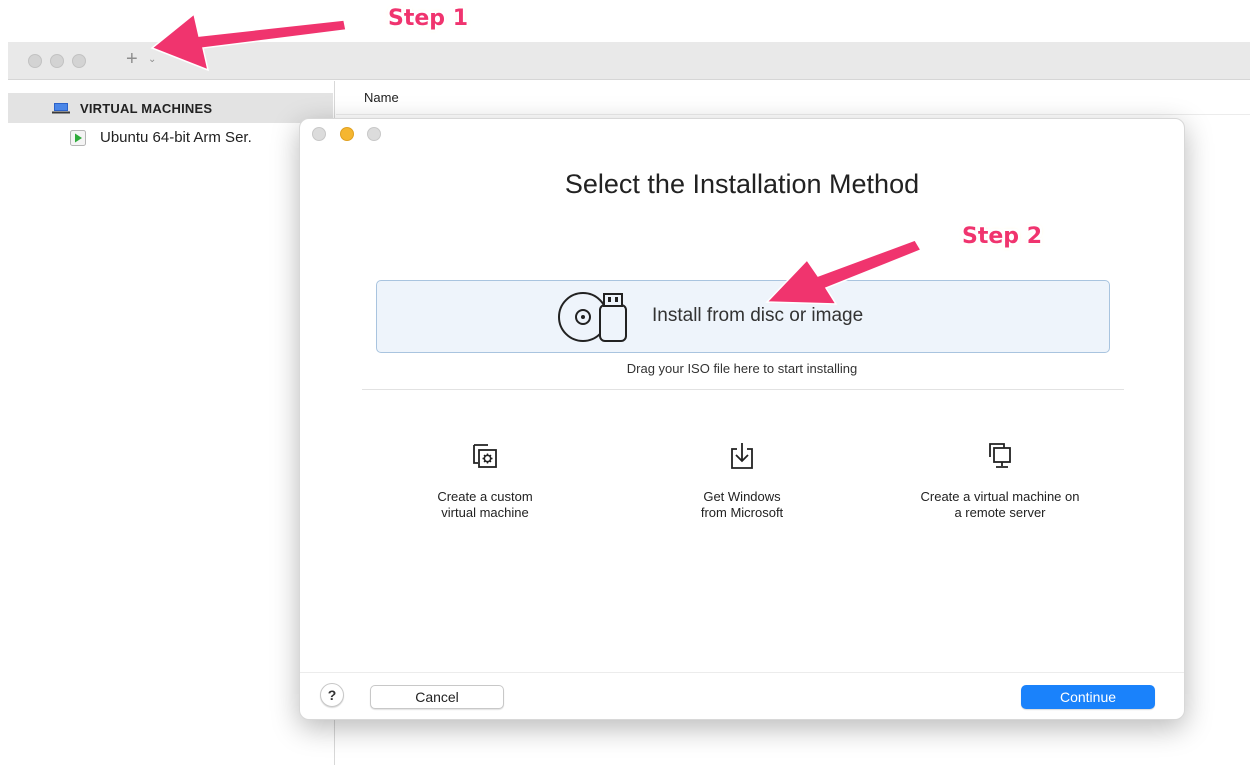  I want to click on sidebar-section-label: VIRTUAL MACHINES, so click(146, 108).